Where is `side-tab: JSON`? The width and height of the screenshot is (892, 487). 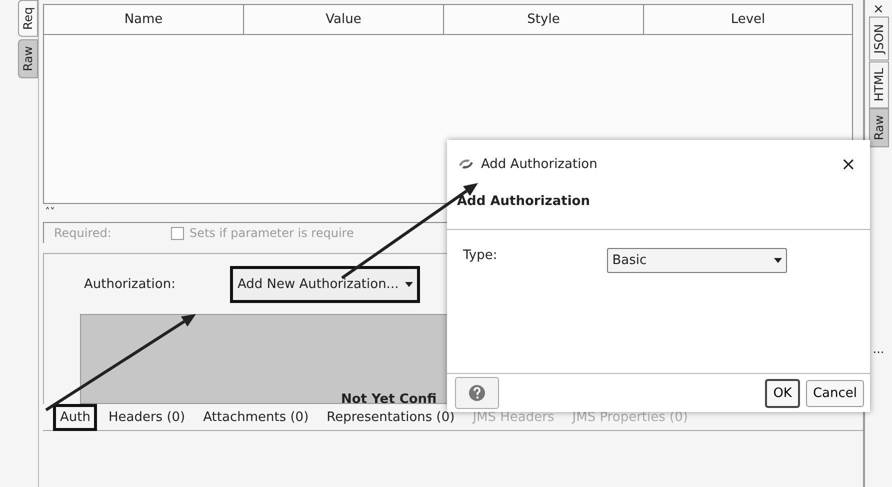 side-tab: JSON is located at coordinates (878, 39).